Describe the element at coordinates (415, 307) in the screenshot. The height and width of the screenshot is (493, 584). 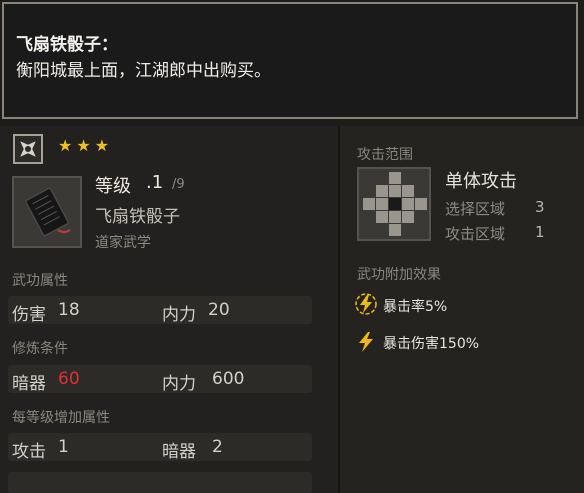
I see `crit-rate-text: 暴击率5%` at that location.